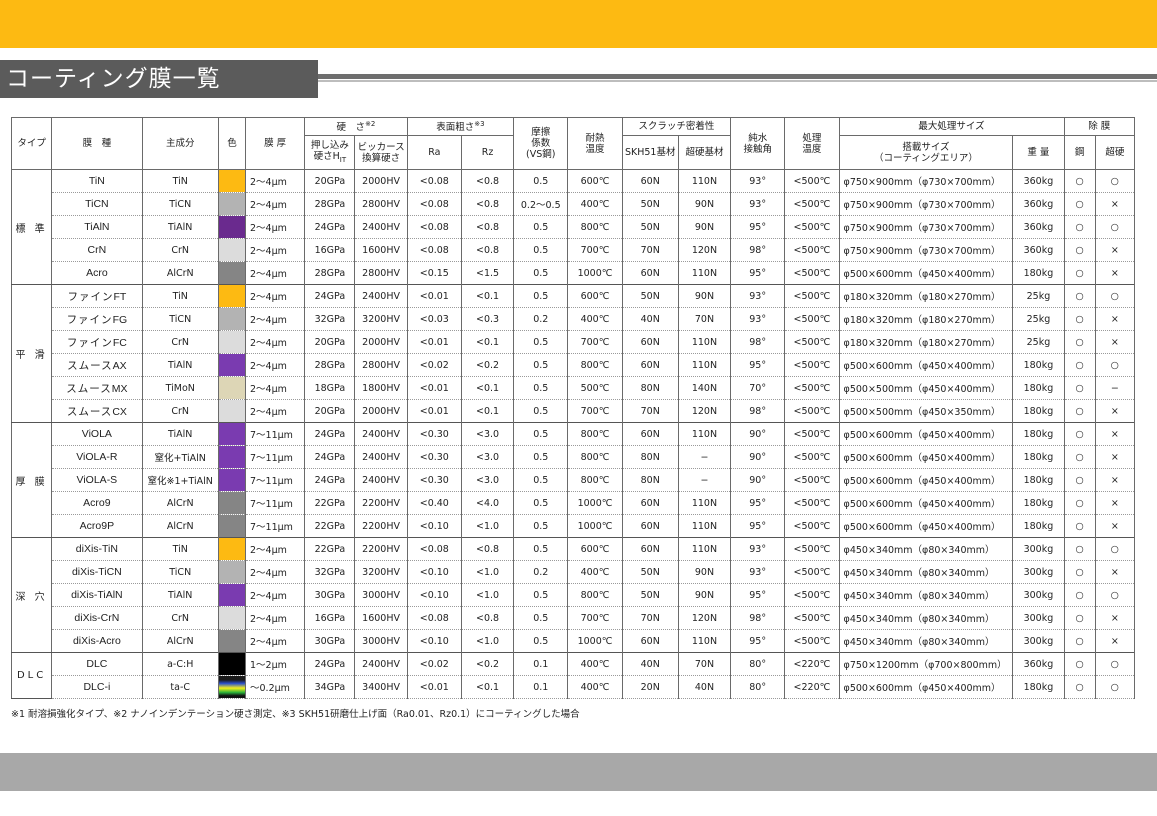  Describe the element at coordinates (381, 342) in the screenshot. I see `vickers-cell: 2000HV` at that location.